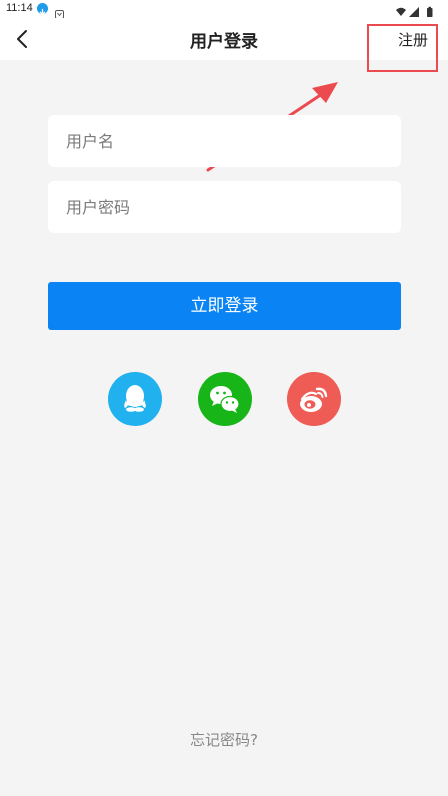  What do you see at coordinates (224, 9) in the screenshot?
I see `status-bar: 11:14` at bounding box center [224, 9].